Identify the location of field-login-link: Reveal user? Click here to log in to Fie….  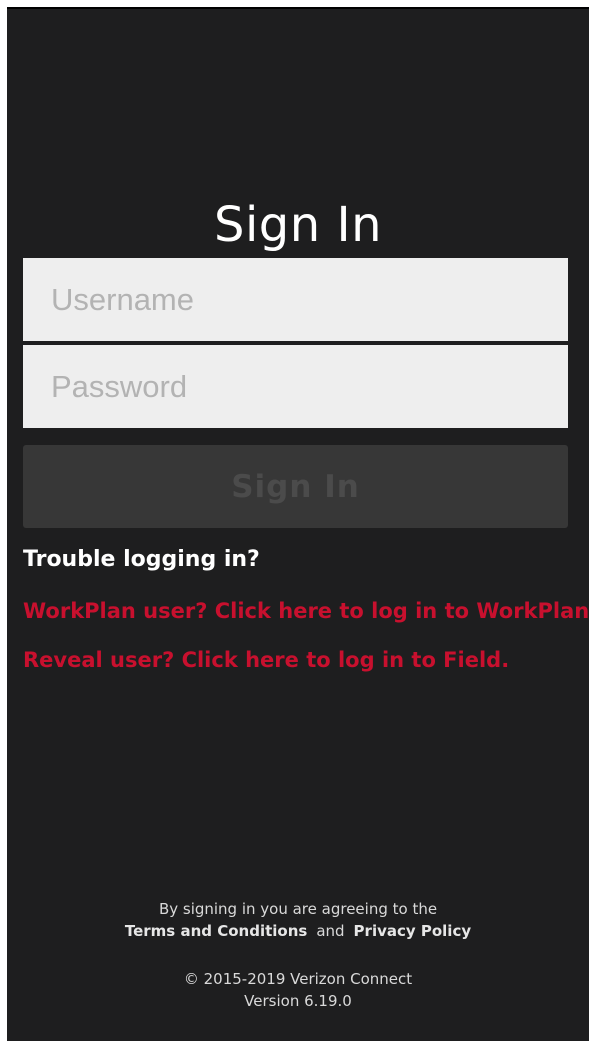
(266, 660).